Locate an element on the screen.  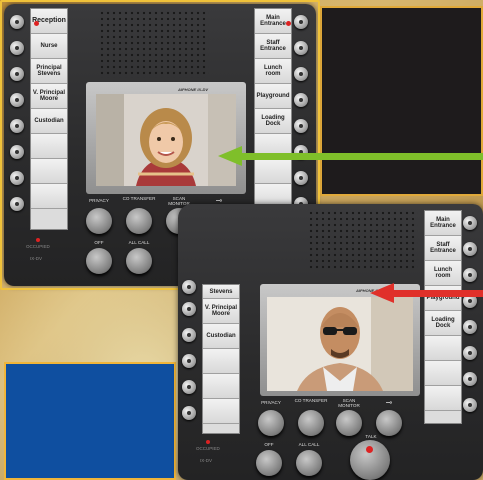
call-button-lunch-room is located at coordinates (470, 275).